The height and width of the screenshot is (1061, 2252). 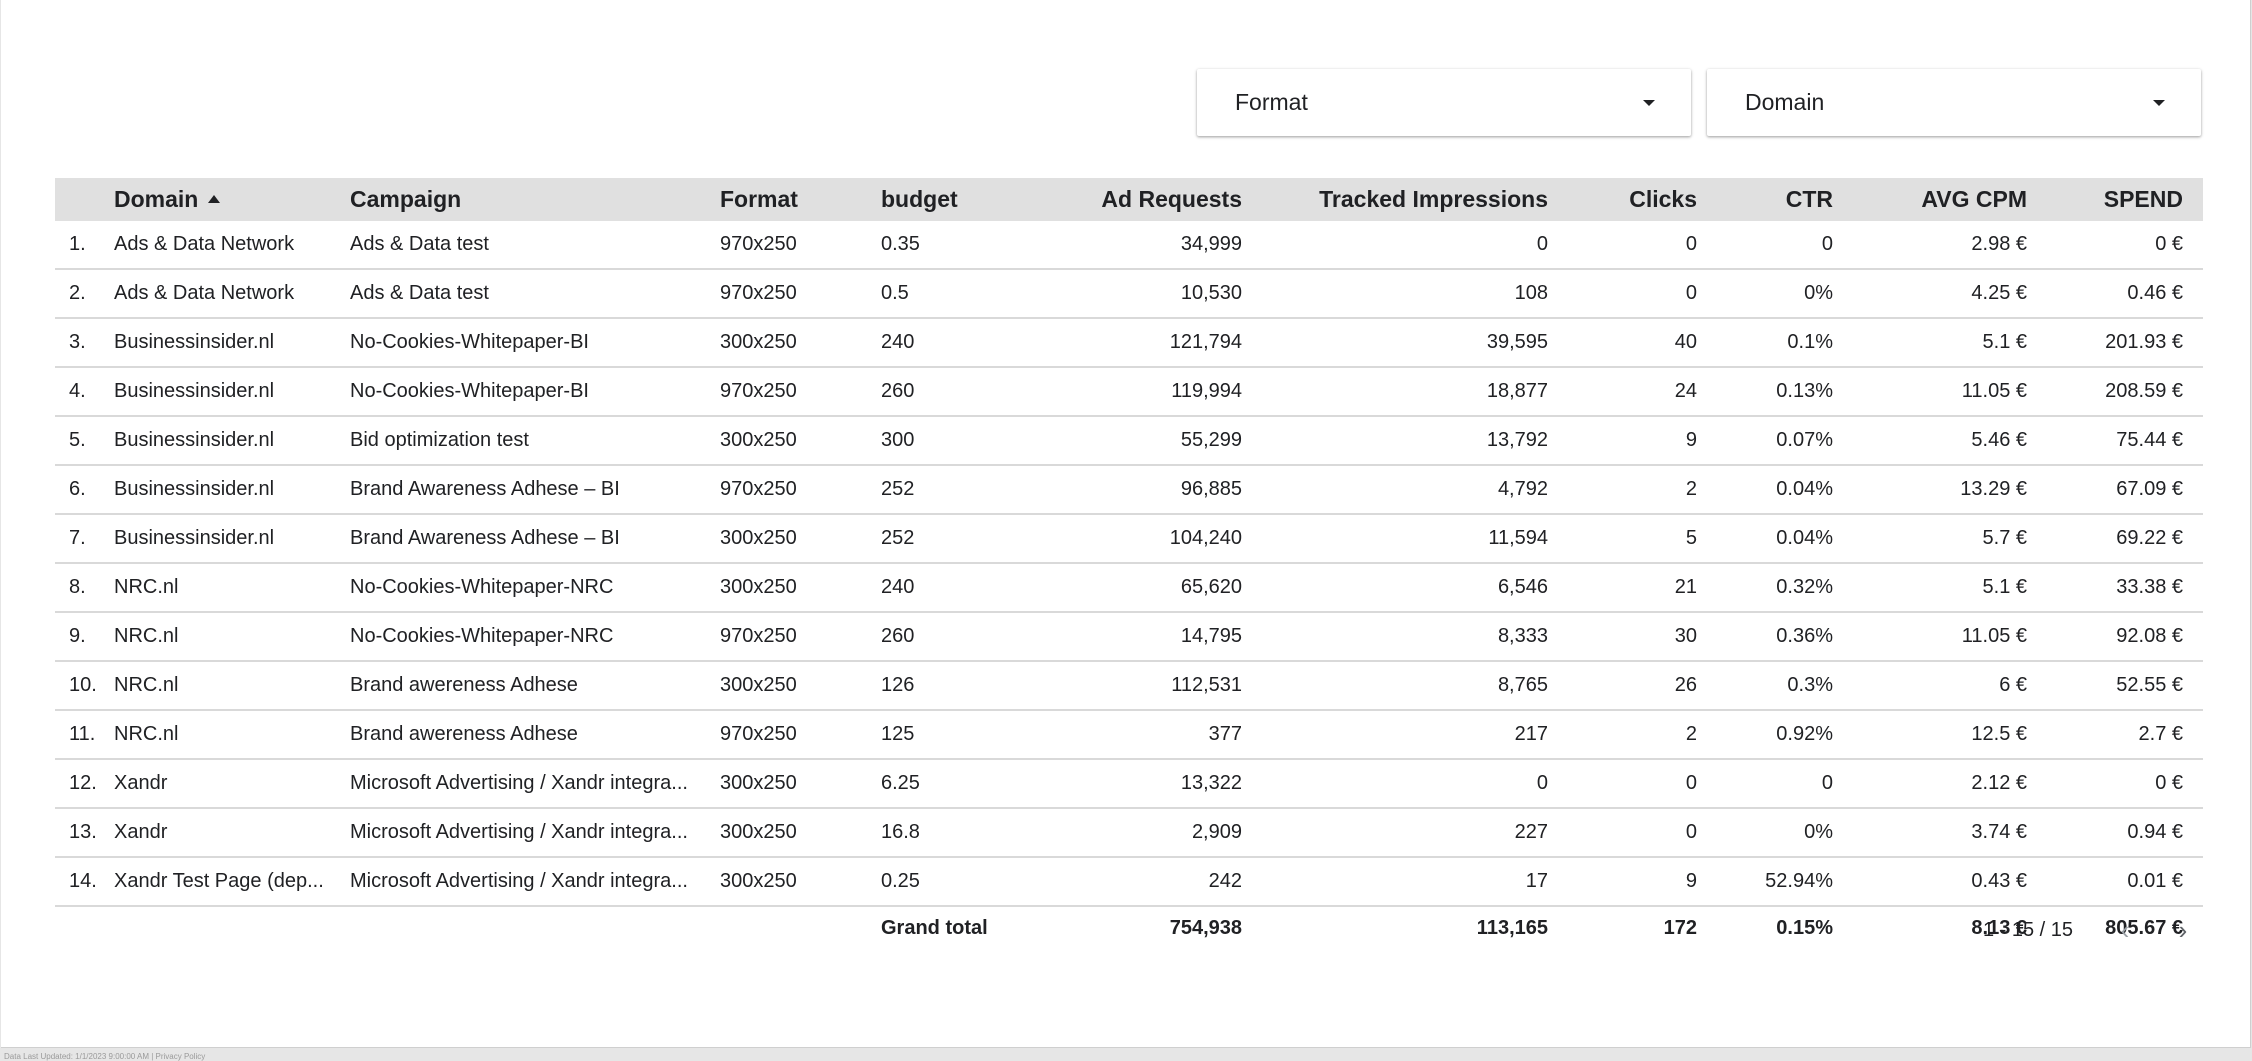 I want to click on domain-filter-dropdown: Domain, so click(x=1954, y=102).